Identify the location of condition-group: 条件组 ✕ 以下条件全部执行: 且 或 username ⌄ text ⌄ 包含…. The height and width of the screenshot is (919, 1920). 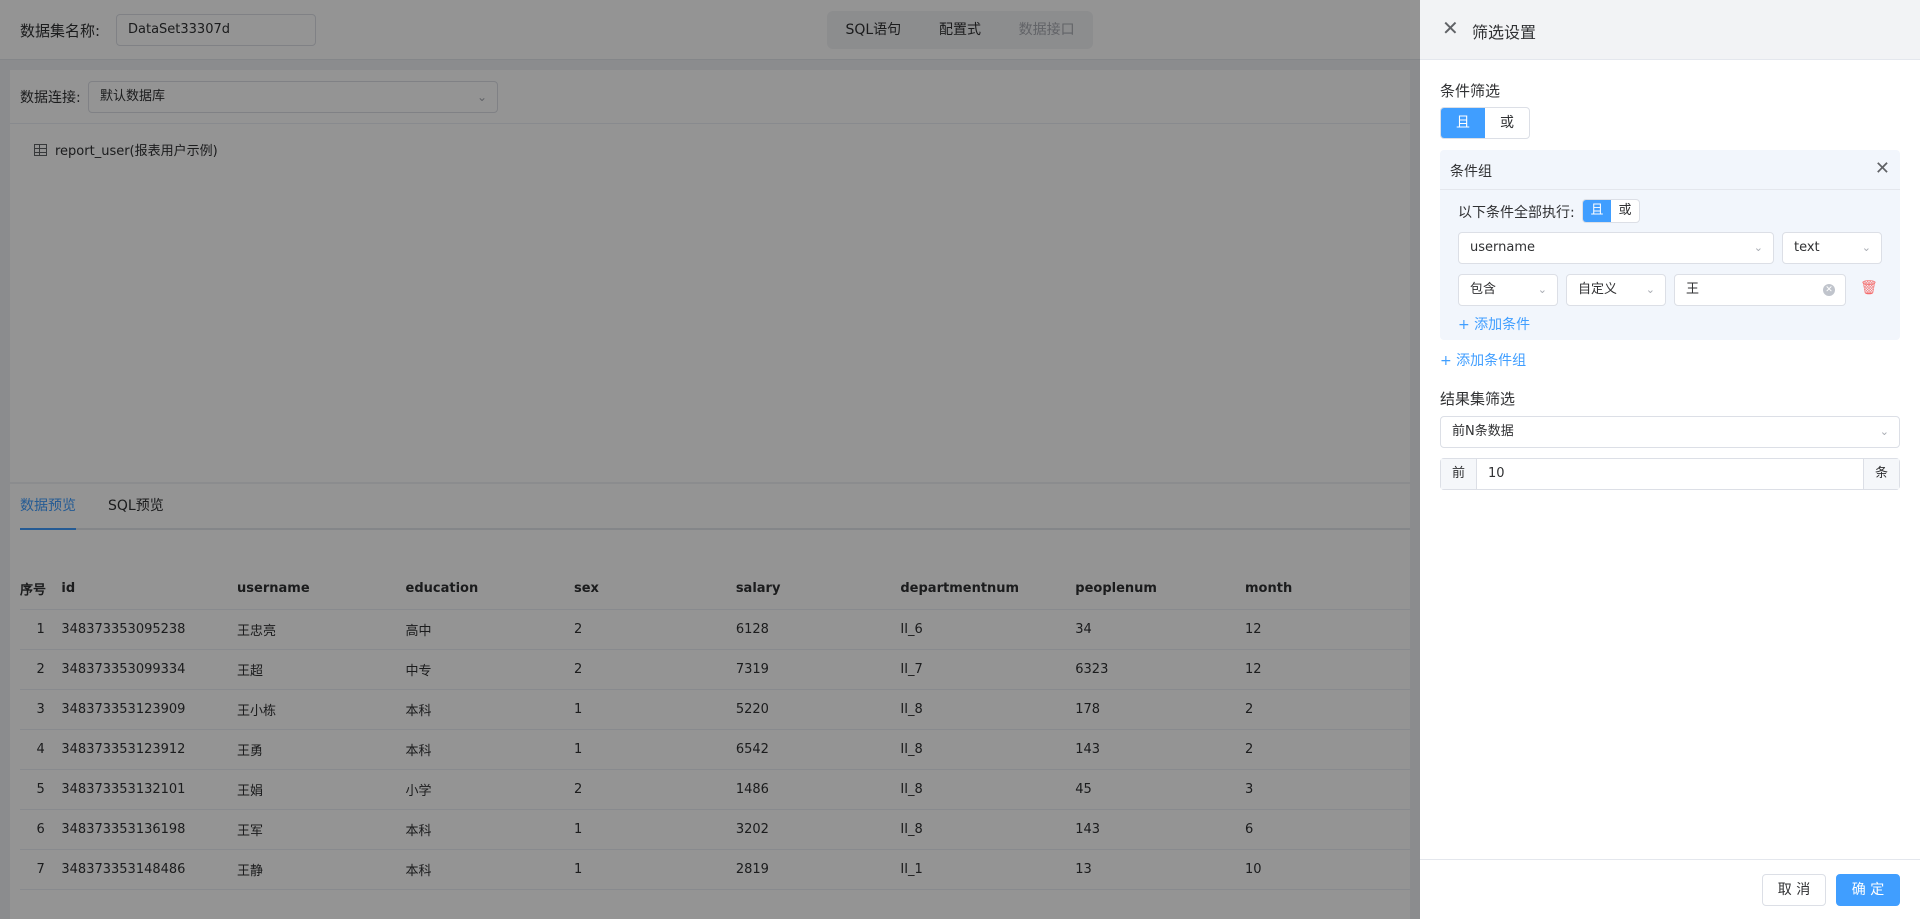
(1670, 245).